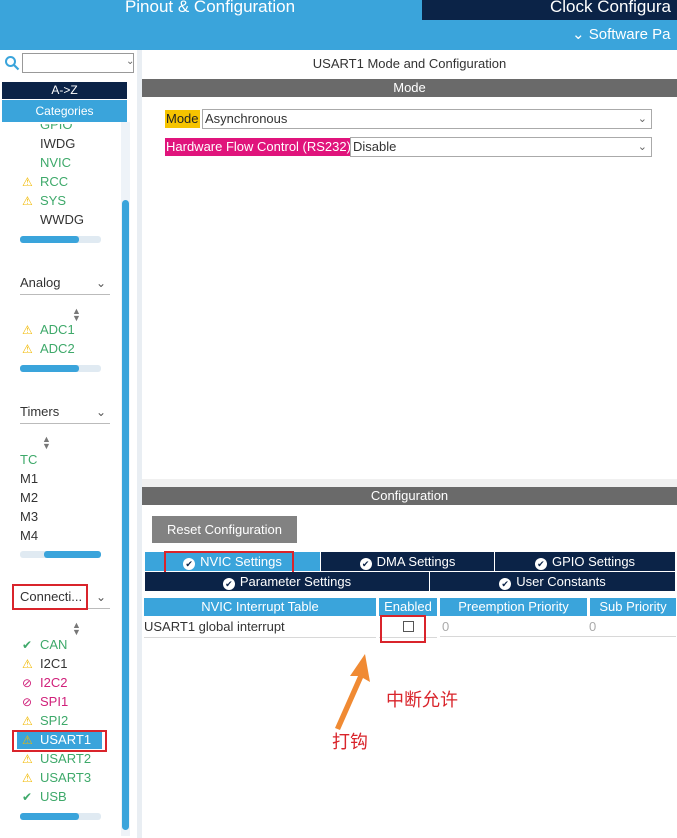 This screenshot has width=677, height=838. I want to click on category-timers: Timers ⌄, so click(65, 412).